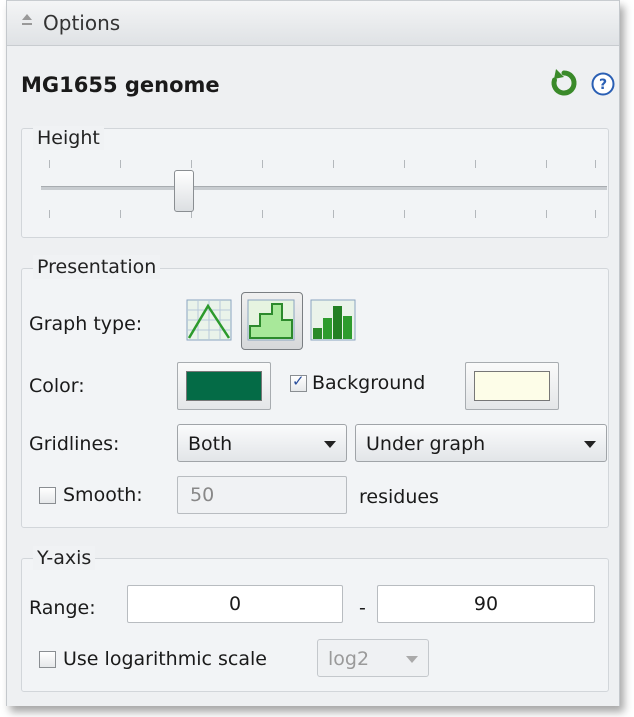 This screenshot has width=634, height=717. What do you see at coordinates (262, 443) in the screenshot?
I see `gridlines-axis-dropdown: Both` at bounding box center [262, 443].